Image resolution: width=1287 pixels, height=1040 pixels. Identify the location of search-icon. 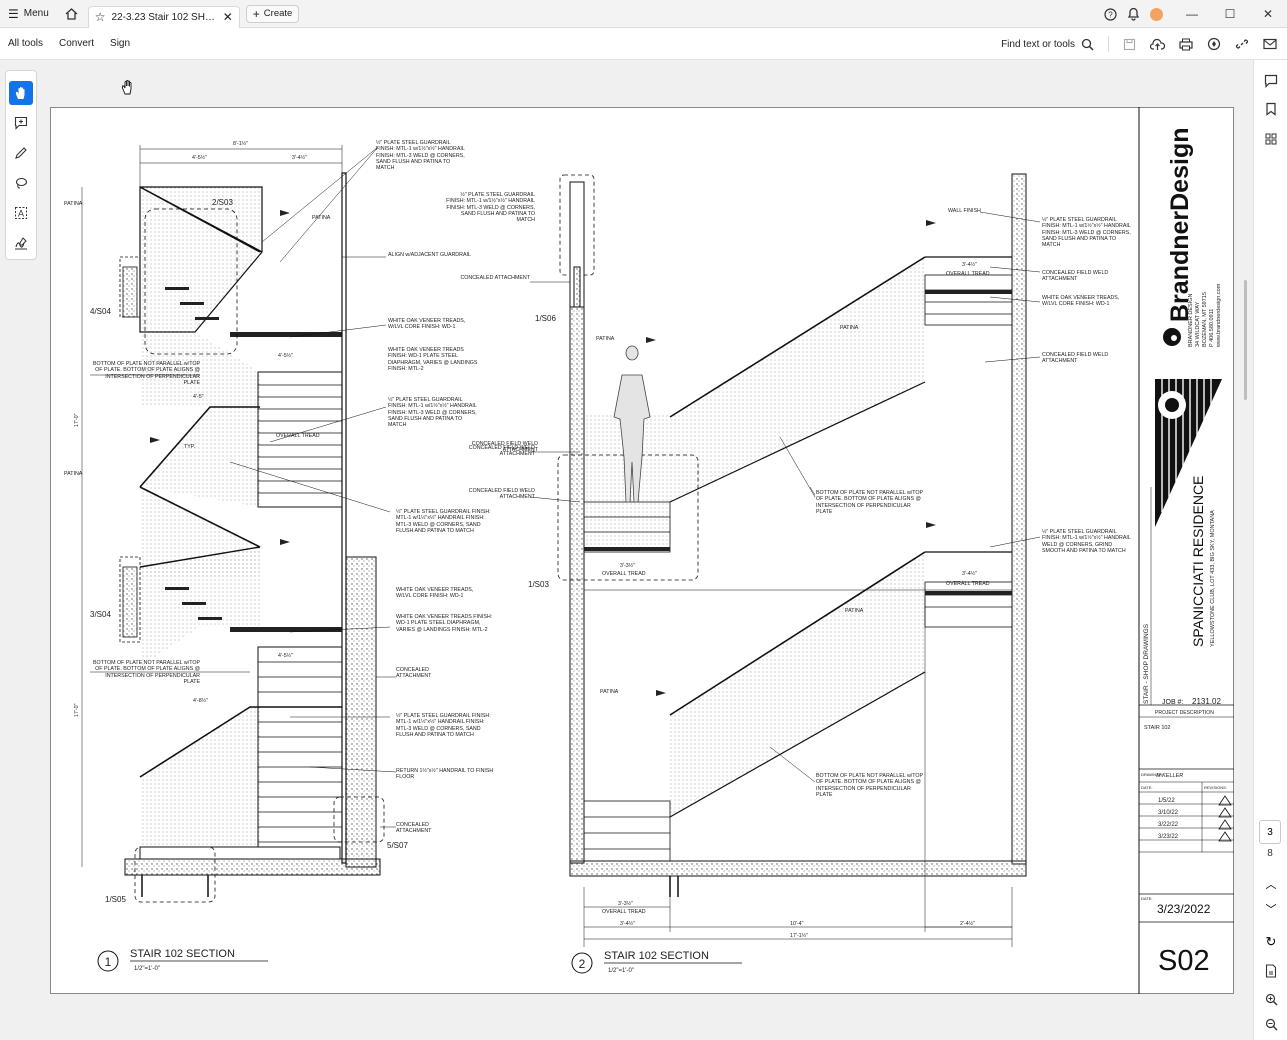
(1087, 44).